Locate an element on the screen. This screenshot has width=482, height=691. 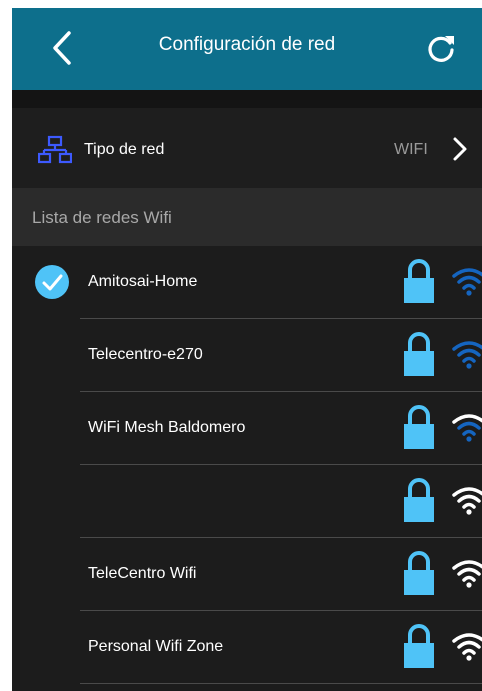
network-type-row: Tipo de red WIFI is located at coordinates (247, 148).